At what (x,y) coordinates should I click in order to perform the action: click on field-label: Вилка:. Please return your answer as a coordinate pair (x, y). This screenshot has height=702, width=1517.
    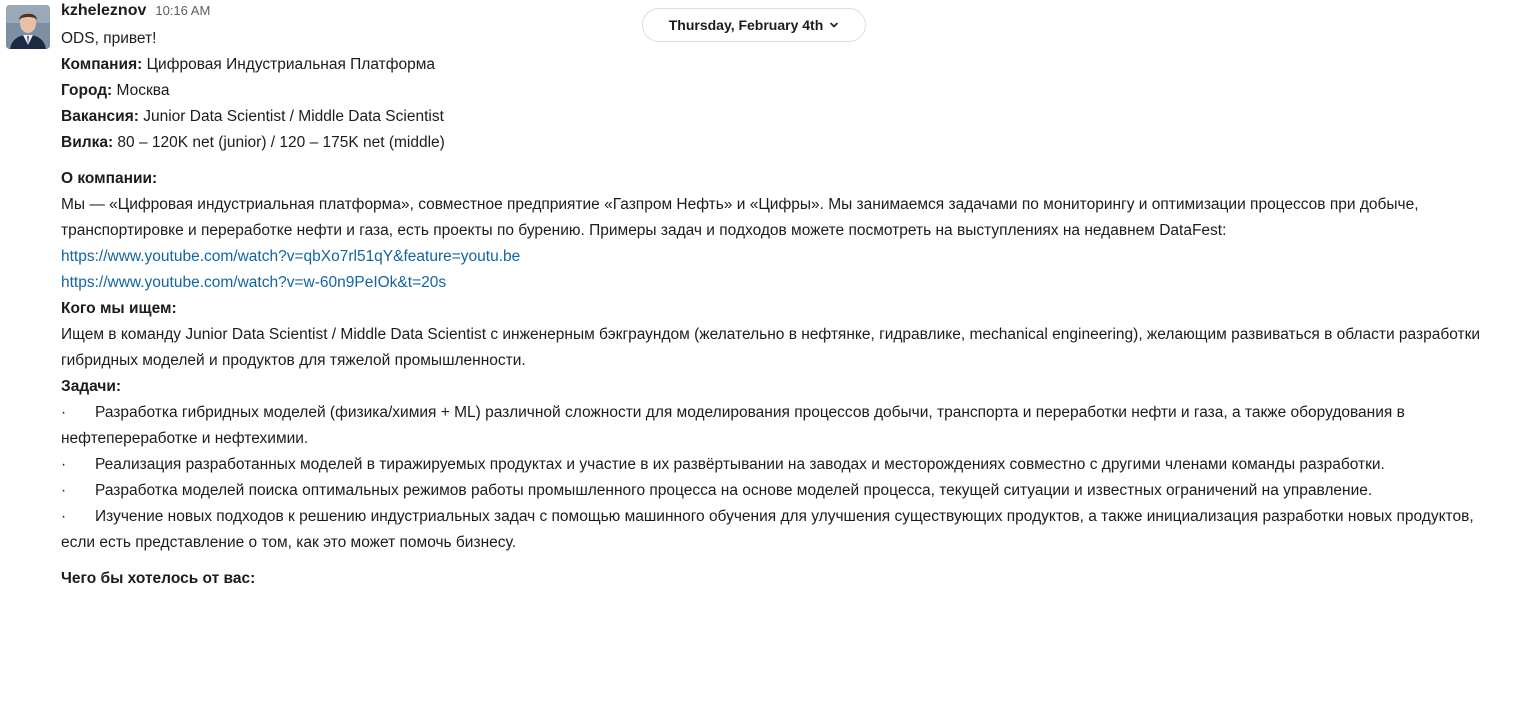
    Looking at the image, I should click on (87, 142).